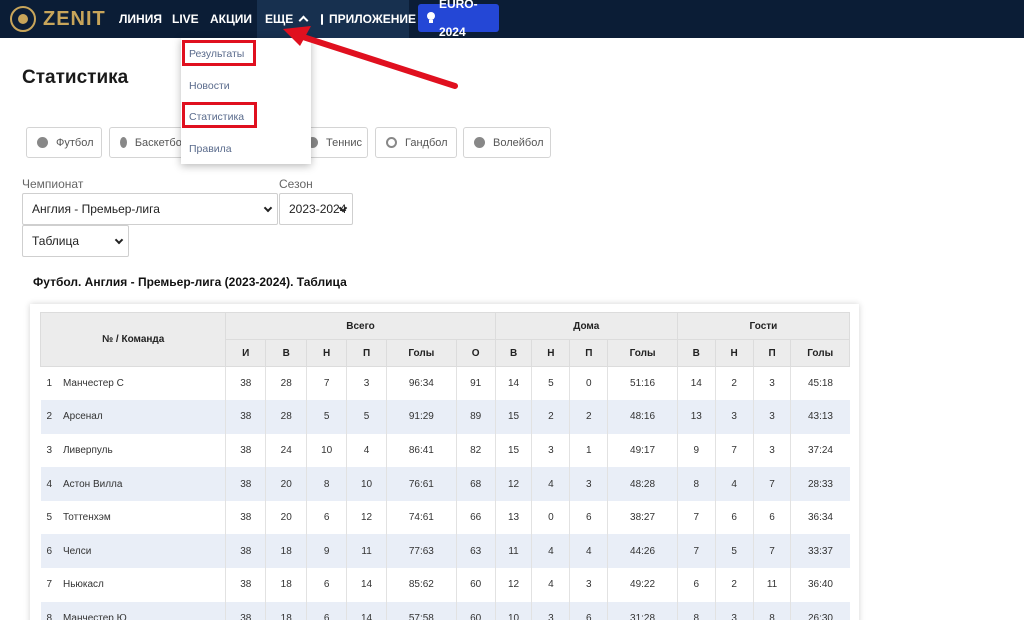  Describe the element at coordinates (133, 339) in the screenshot. I see `team-header: № / Команда` at that location.